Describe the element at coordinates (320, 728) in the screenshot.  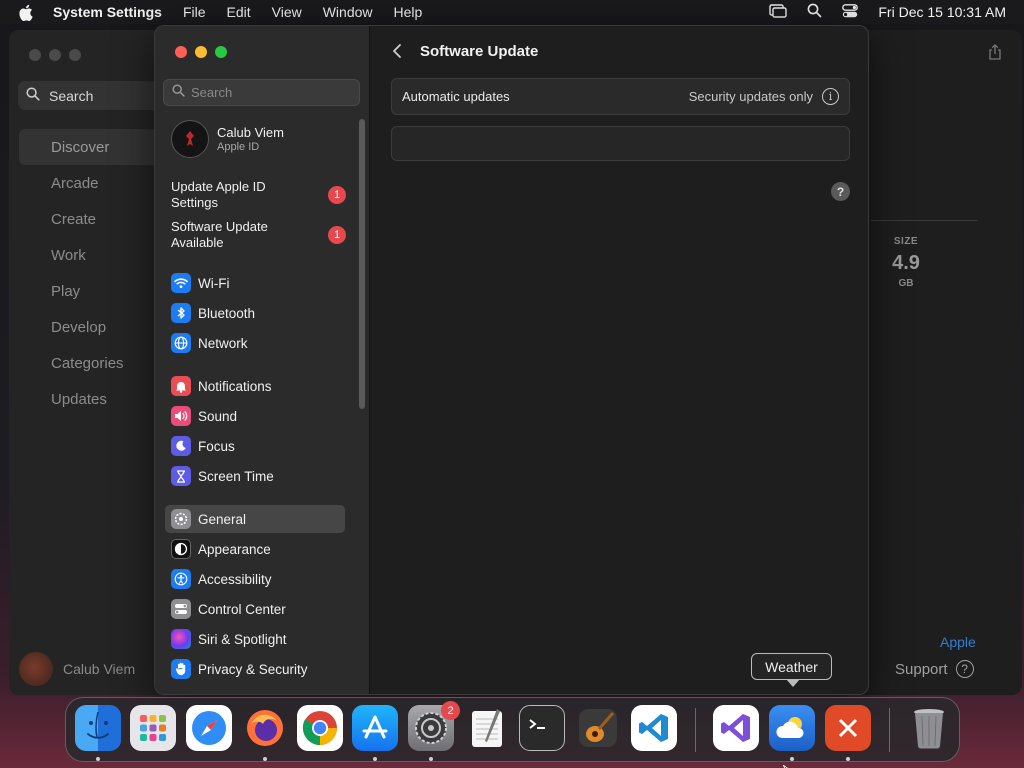
I see `dock-chrome-icon` at that location.